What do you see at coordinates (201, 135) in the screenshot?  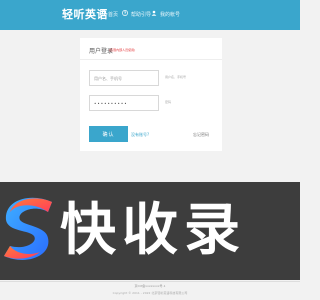 I see `forgot-password-link: 忘记密码` at bounding box center [201, 135].